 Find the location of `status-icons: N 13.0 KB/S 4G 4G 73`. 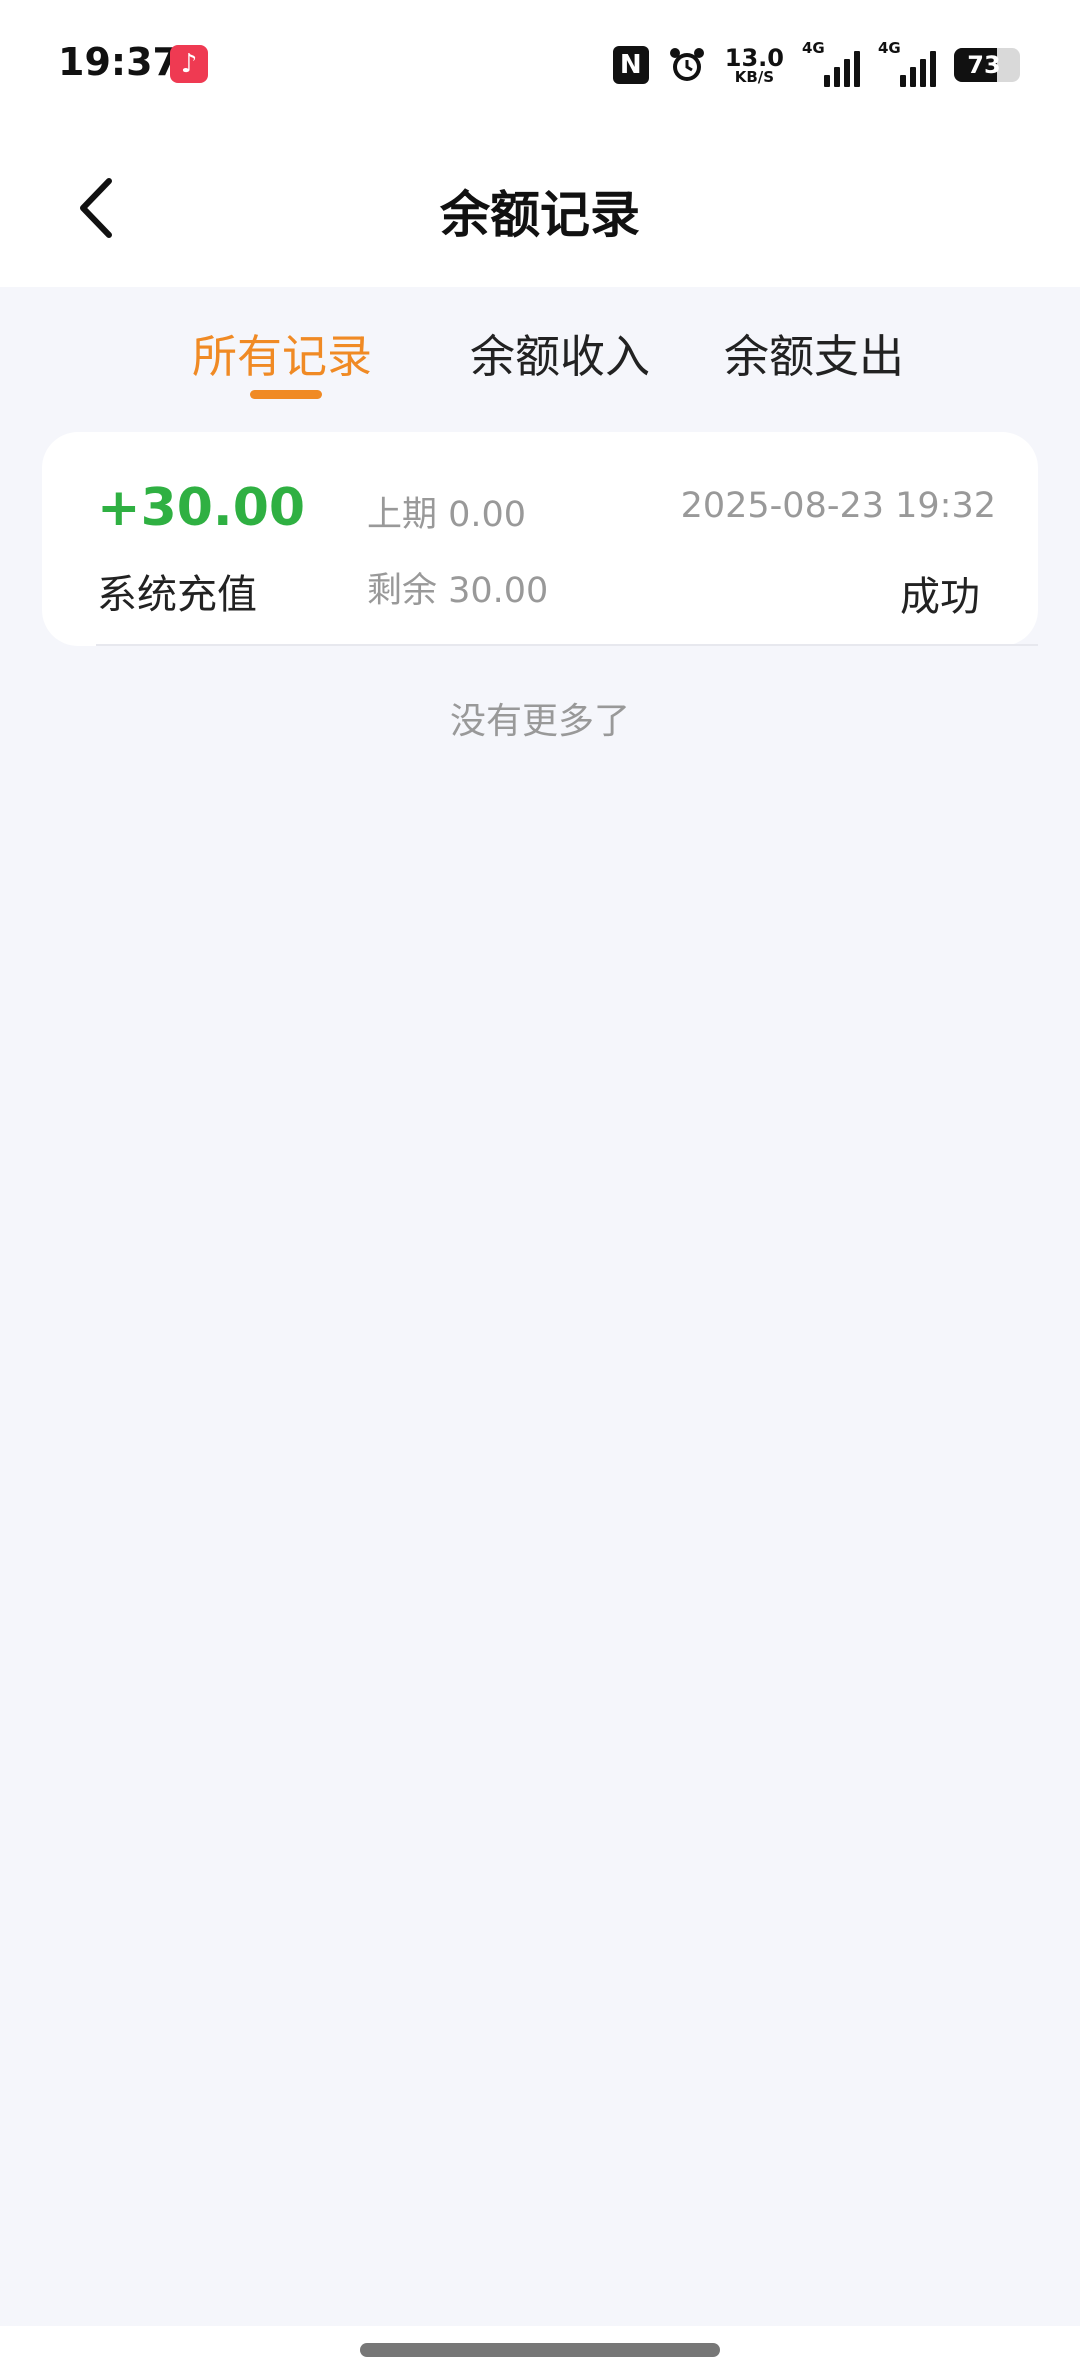

status-icons: N 13.0 KB/S 4G 4G 73 is located at coordinates (816, 64).